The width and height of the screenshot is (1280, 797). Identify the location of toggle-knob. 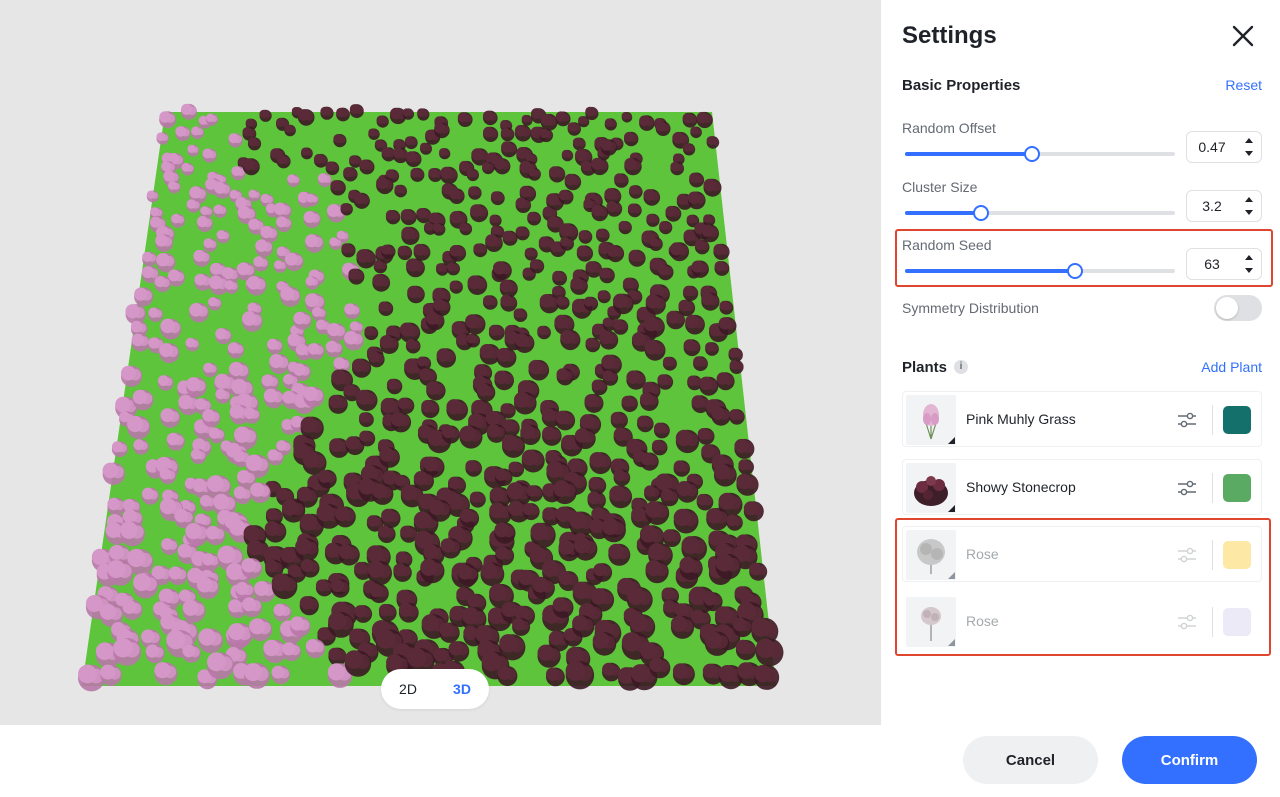
(1227, 308).